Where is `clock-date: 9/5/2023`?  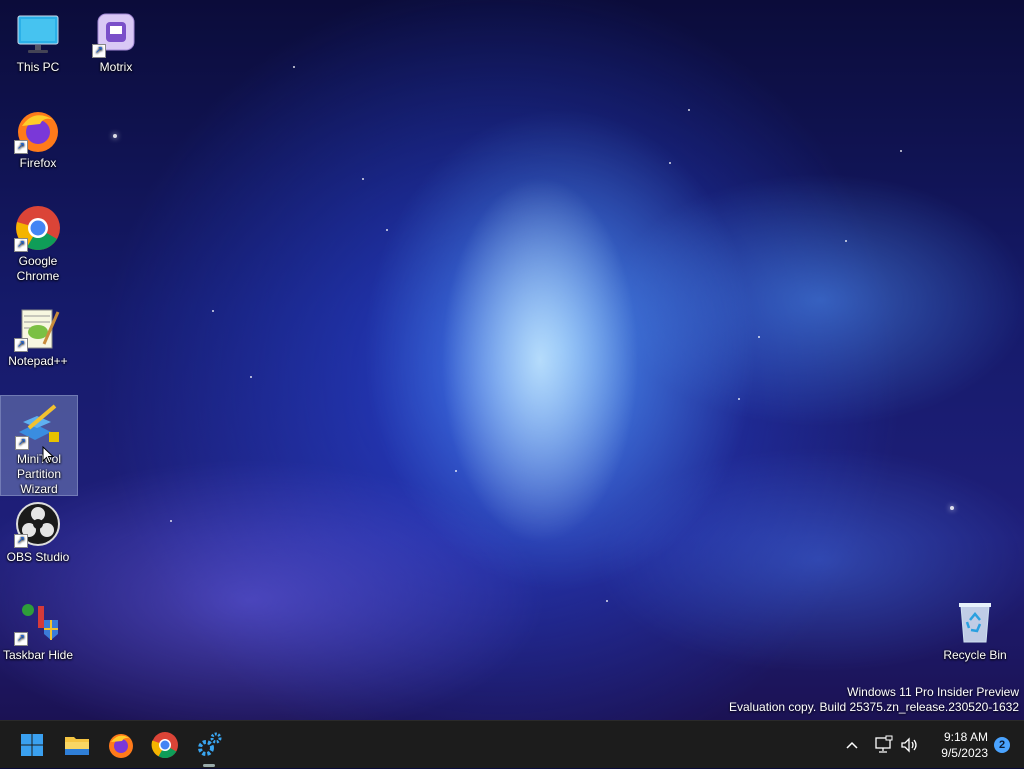 clock-date: 9/5/2023 is located at coordinates (964, 753).